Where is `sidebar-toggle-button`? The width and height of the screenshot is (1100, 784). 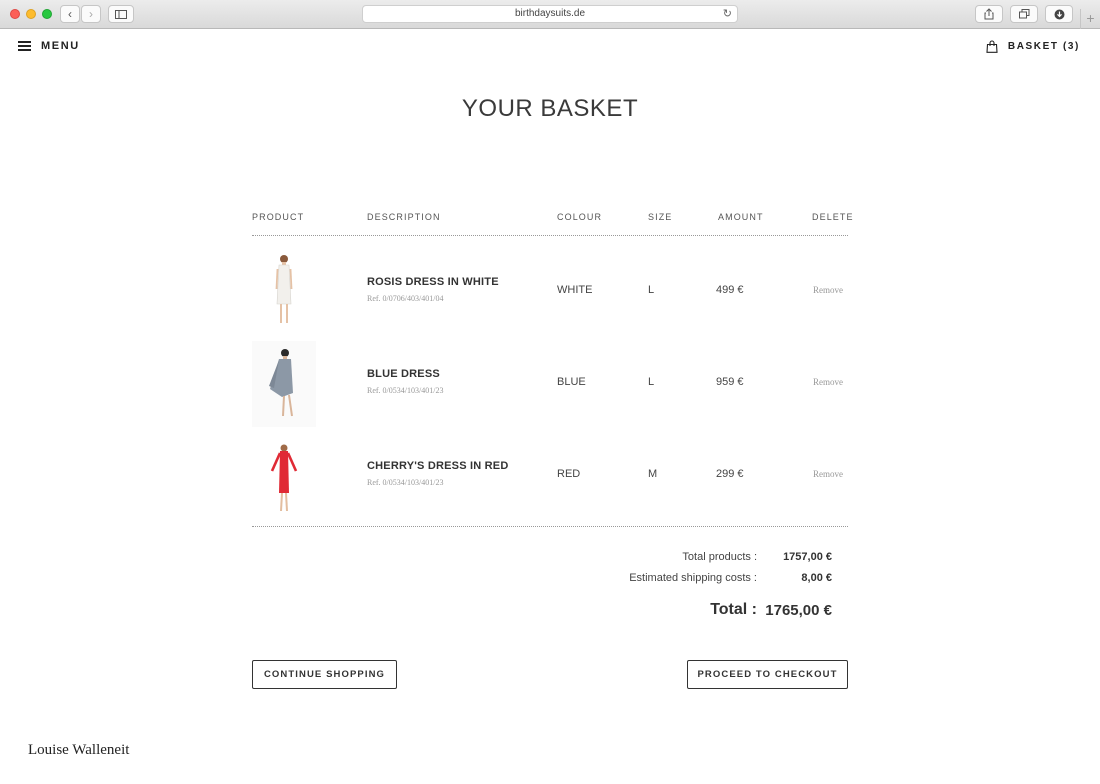
sidebar-toggle-button is located at coordinates (121, 14).